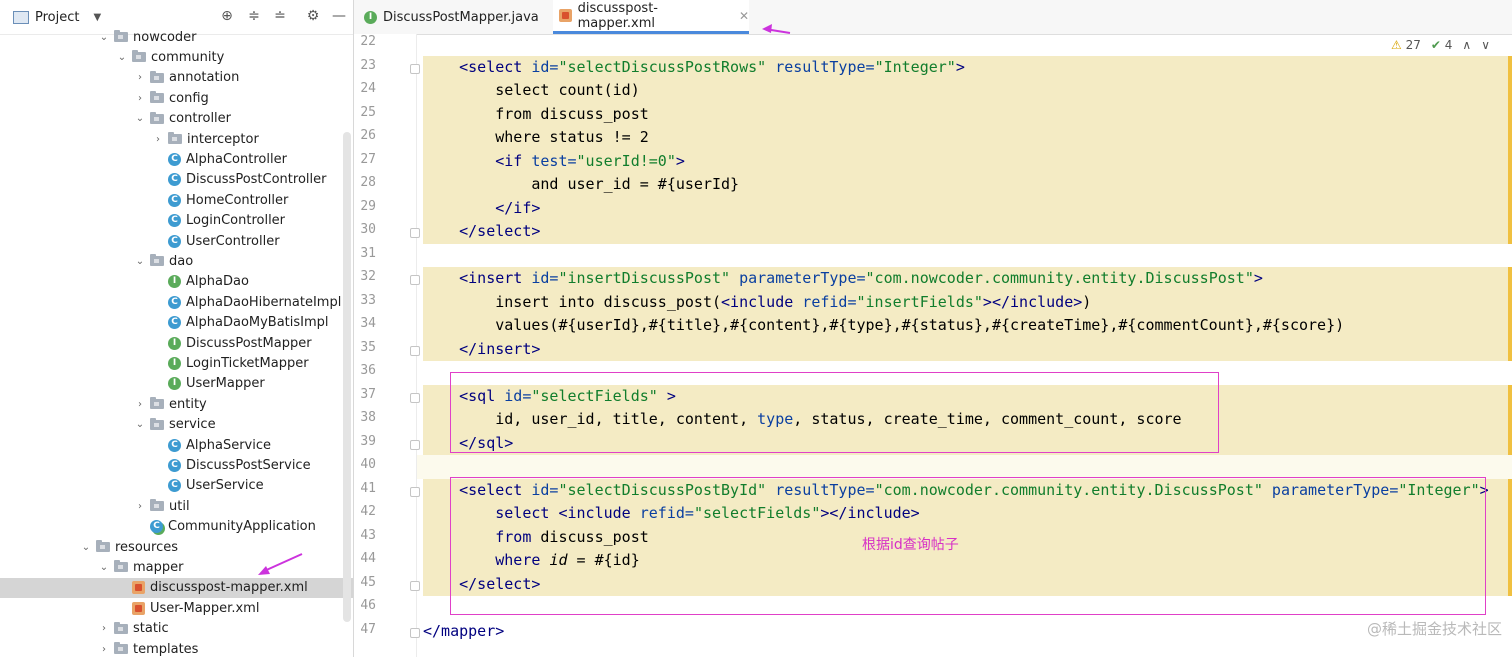  I want to click on watermark: @稀土掘金技术社区, so click(1434, 629).